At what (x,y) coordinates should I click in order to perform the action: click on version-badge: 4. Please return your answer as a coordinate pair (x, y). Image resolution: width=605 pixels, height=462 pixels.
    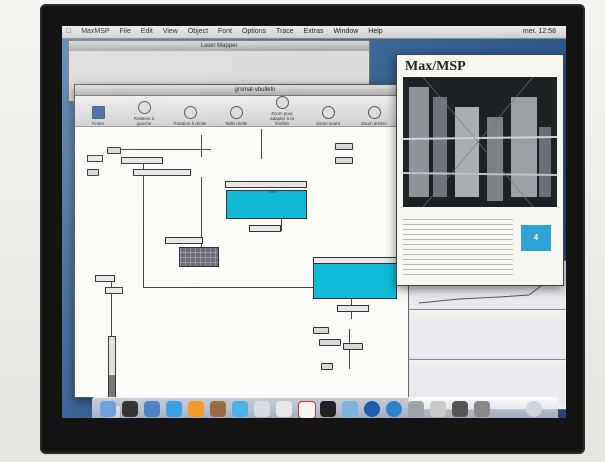
    Looking at the image, I should click on (536, 238).